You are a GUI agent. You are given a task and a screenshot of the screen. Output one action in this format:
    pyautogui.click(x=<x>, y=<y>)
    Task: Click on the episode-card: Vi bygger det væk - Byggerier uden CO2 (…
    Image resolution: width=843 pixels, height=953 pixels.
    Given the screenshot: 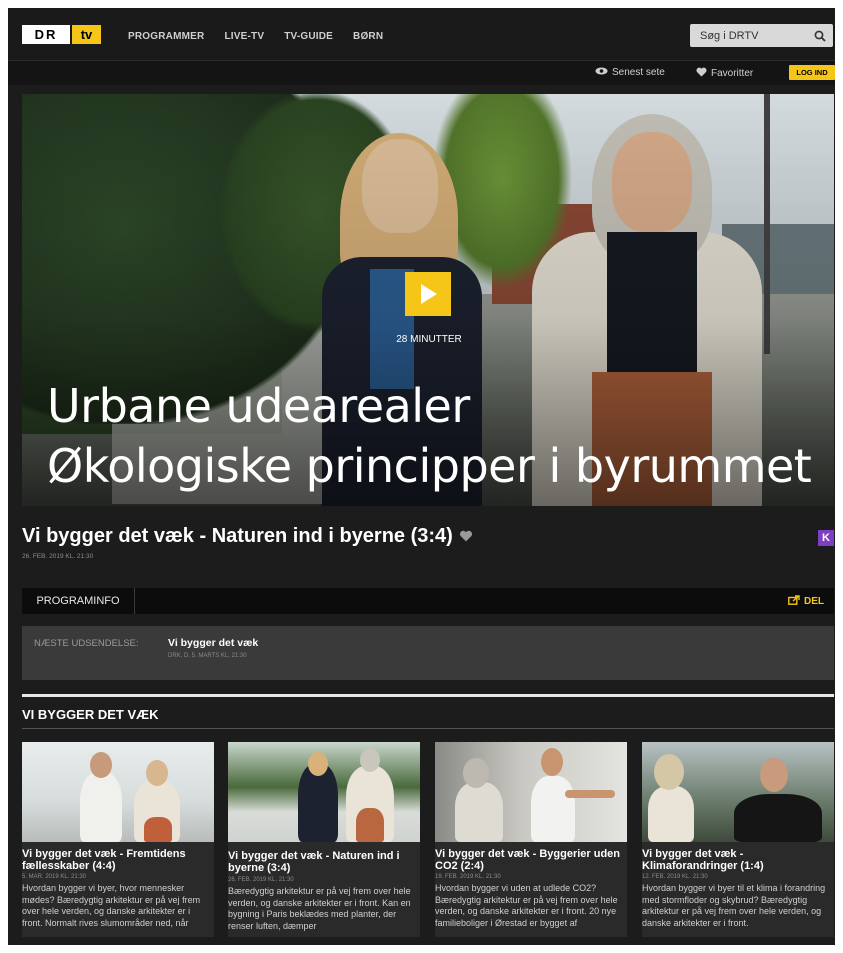 What is the action you would take?
    pyautogui.click(x=531, y=839)
    